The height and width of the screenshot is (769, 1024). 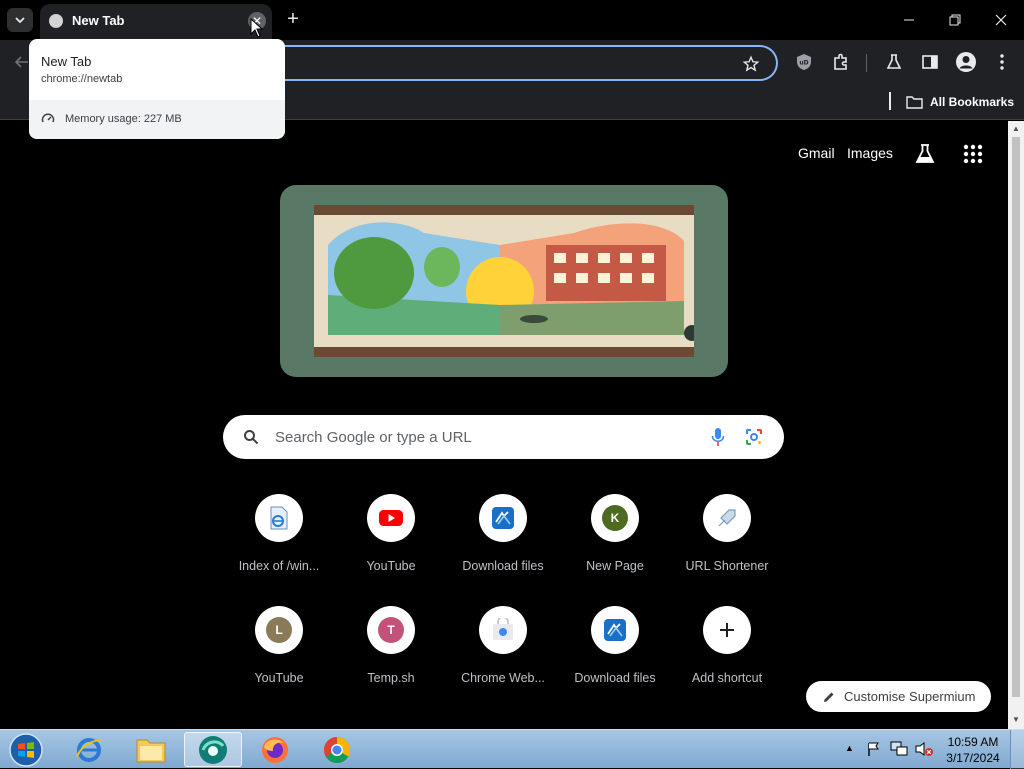 I want to click on tab-title: New Tab, so click(x=98, y=20).